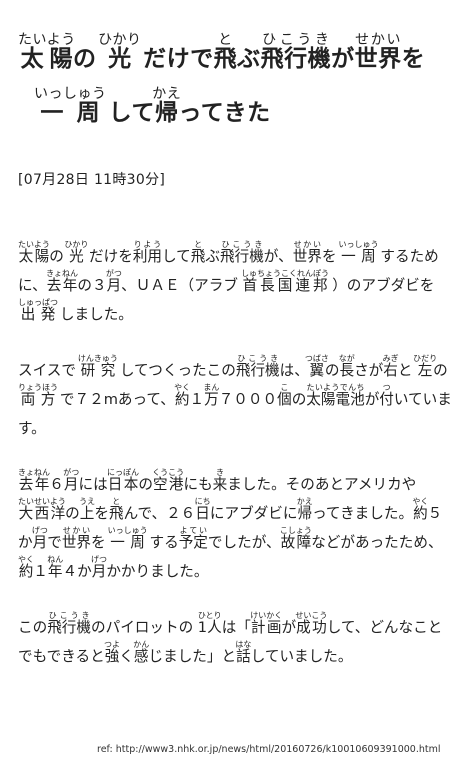 This screenshot has height=777, width=468. I want to click on ruby-word: 日本にっぽん, so click(123, 480).